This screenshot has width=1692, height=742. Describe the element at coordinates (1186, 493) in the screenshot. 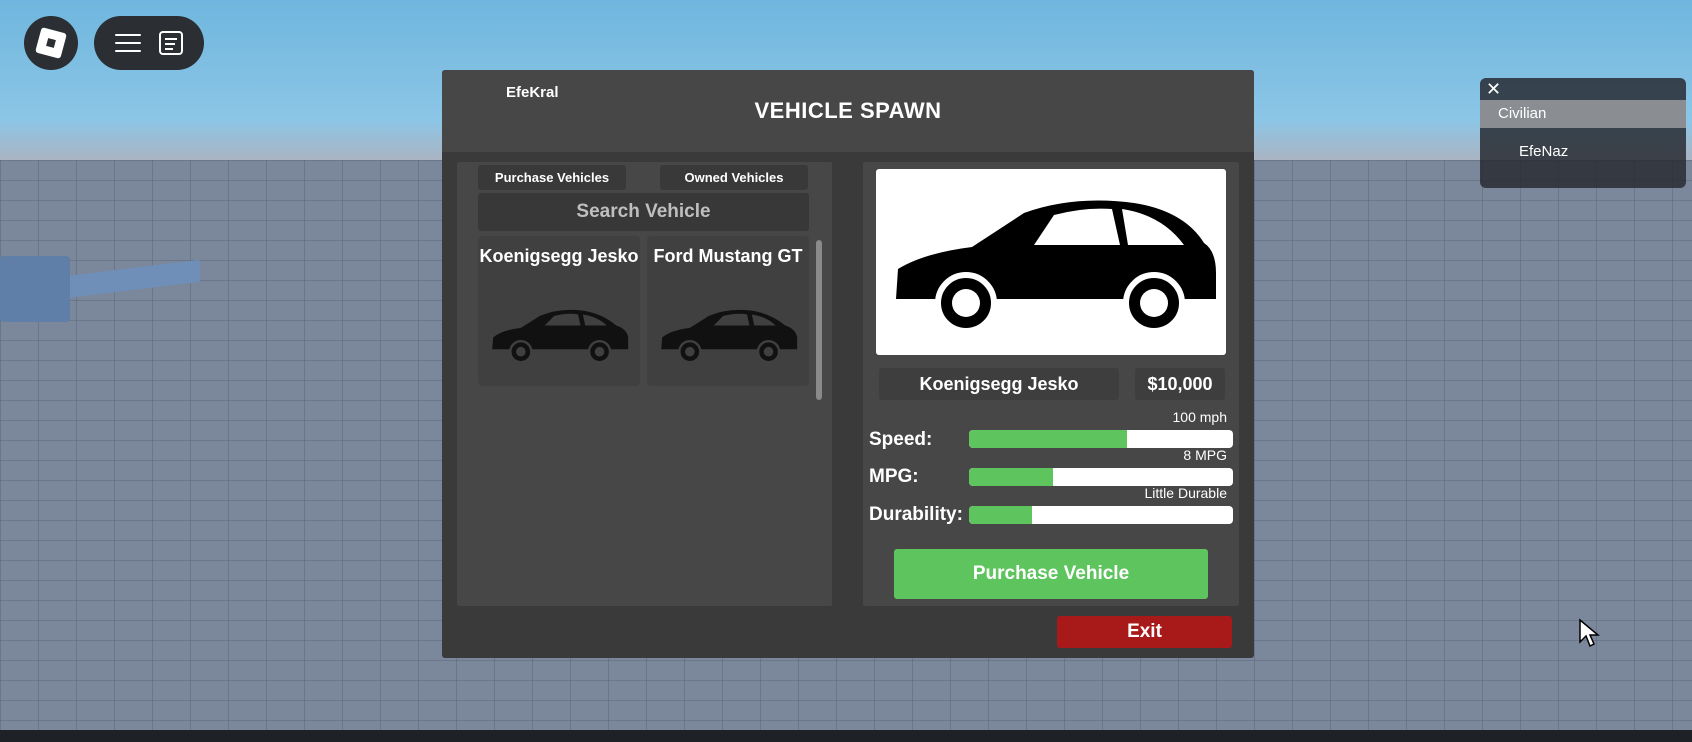

I see `durability-value: Little Durable` at that location.